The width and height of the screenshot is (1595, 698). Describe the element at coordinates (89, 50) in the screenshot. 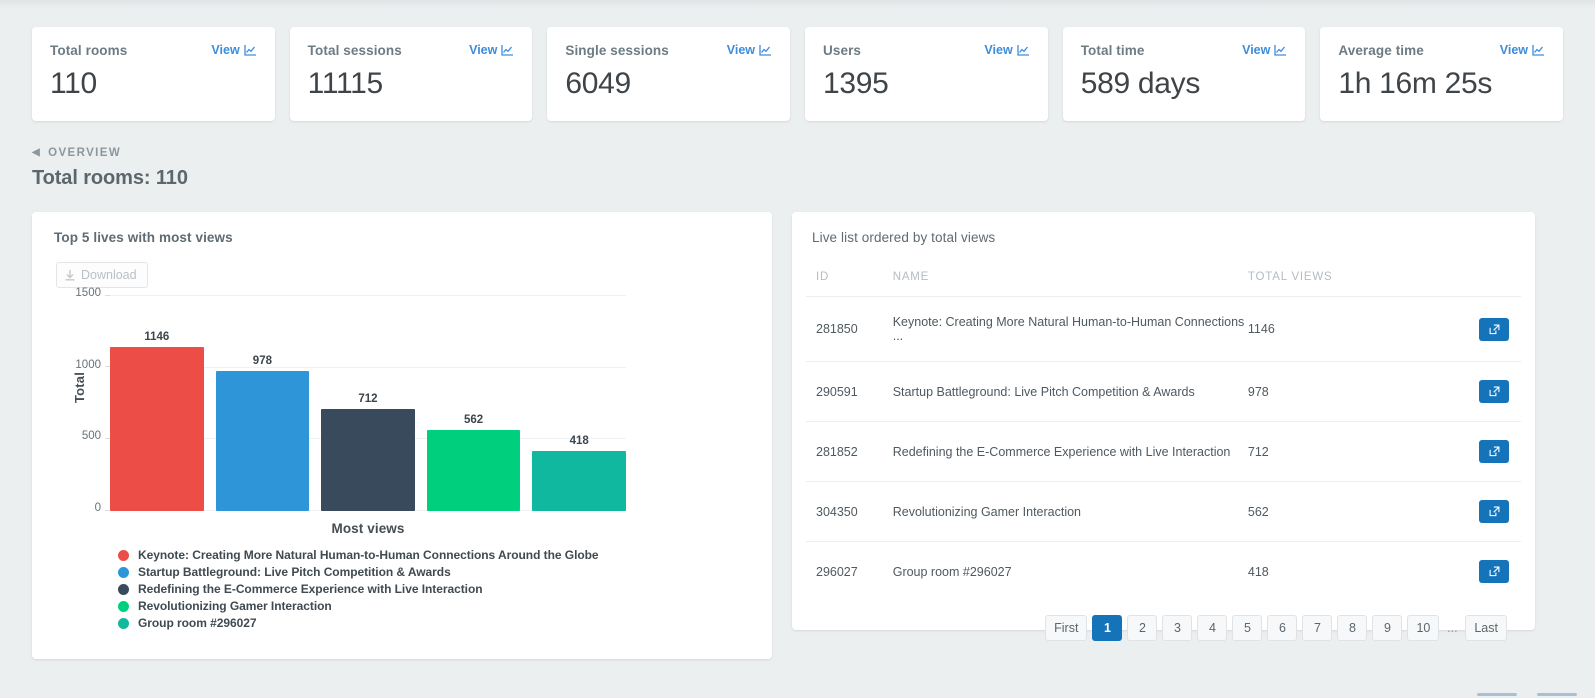

I see `stat-card-label: Total rooms` at that location.